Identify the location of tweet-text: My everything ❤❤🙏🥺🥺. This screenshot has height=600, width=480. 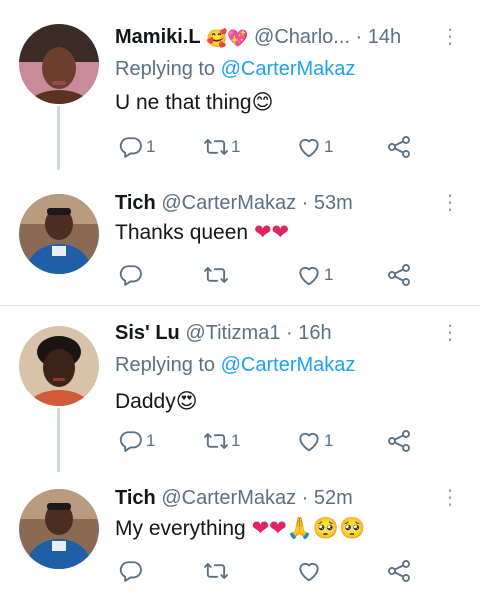
(287, 528).